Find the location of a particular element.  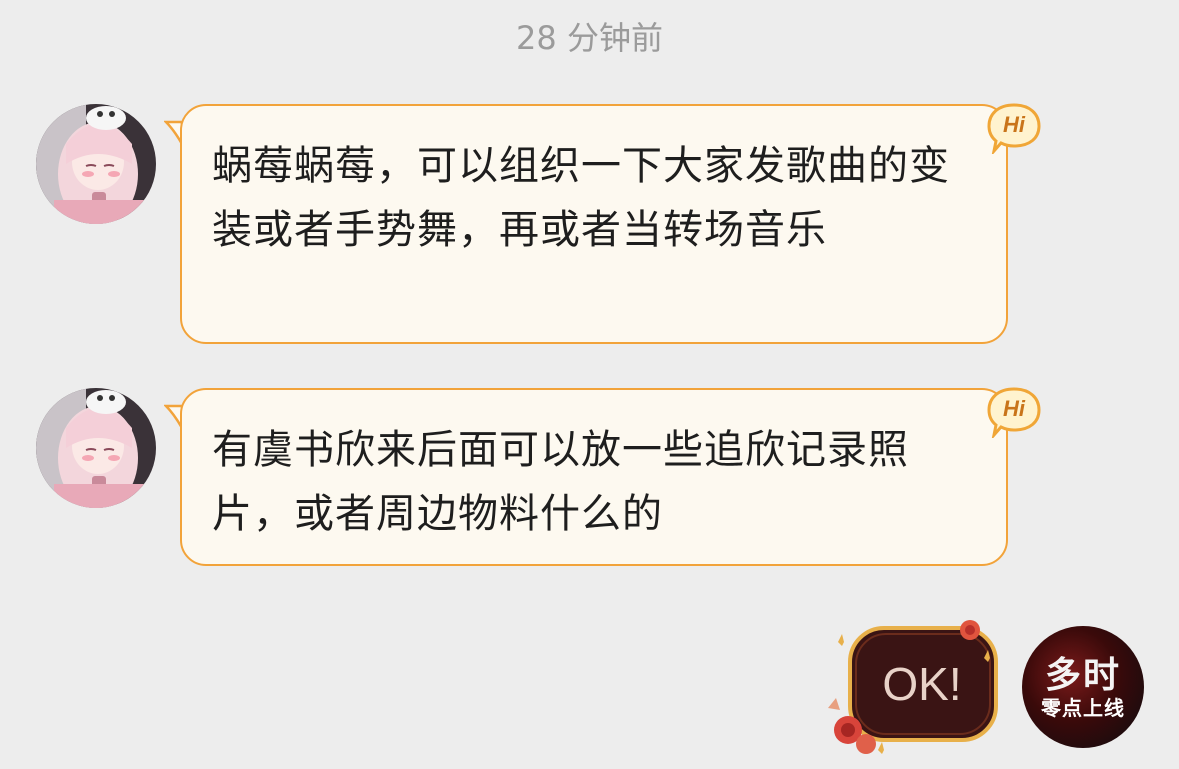

message-text: 有虞书欣来后面可以放一些追欣记录照片，或者周边物料什么的 is located at coordinates (560, 482).